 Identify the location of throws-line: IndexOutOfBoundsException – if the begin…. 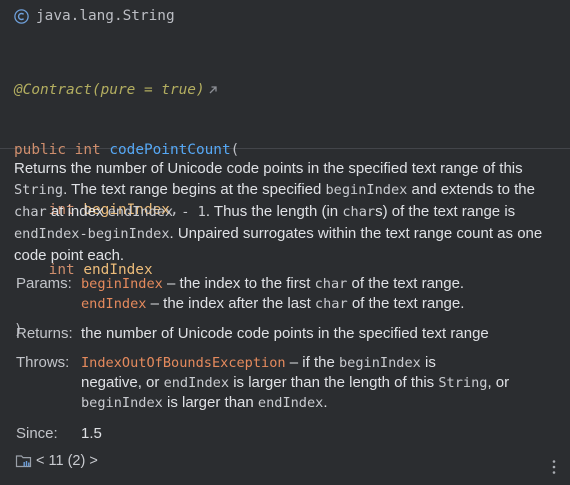
(316, 363).